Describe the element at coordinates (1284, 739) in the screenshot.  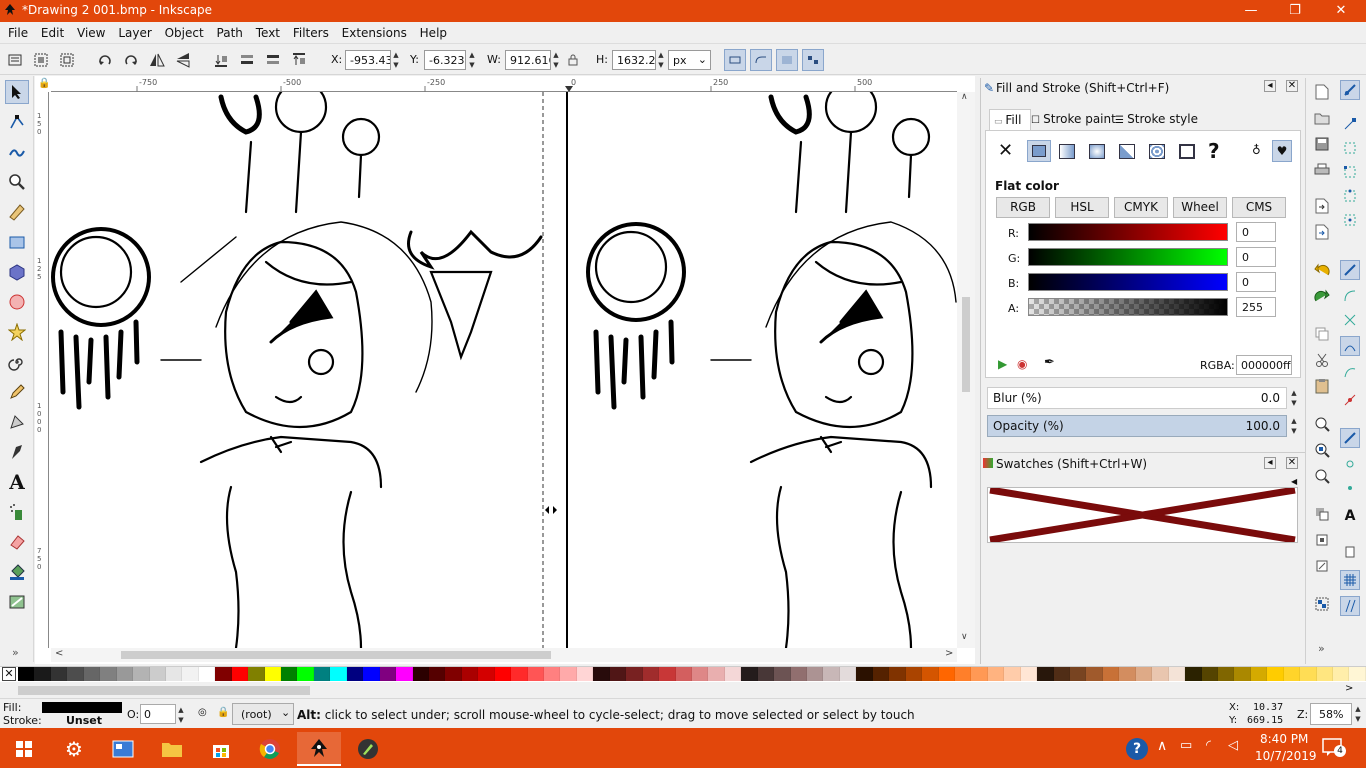
I see `clock-time: 8:40 PM` at that location.